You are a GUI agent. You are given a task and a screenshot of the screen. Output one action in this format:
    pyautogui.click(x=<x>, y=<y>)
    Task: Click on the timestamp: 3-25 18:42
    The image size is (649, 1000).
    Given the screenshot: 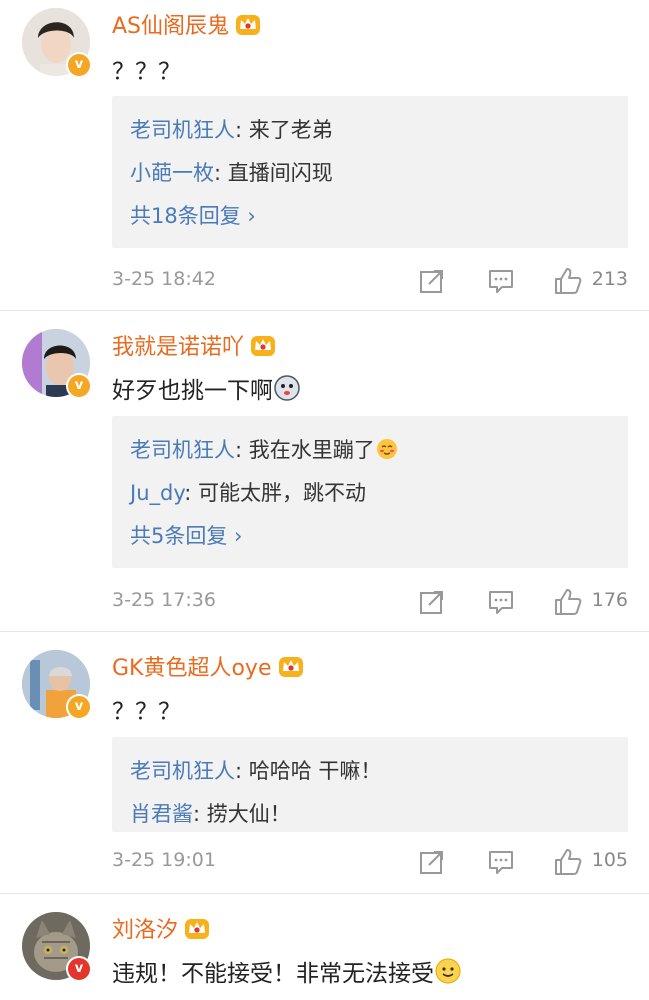 What is the action you would take?
    pyautogui.click(x=164, y=279)
    